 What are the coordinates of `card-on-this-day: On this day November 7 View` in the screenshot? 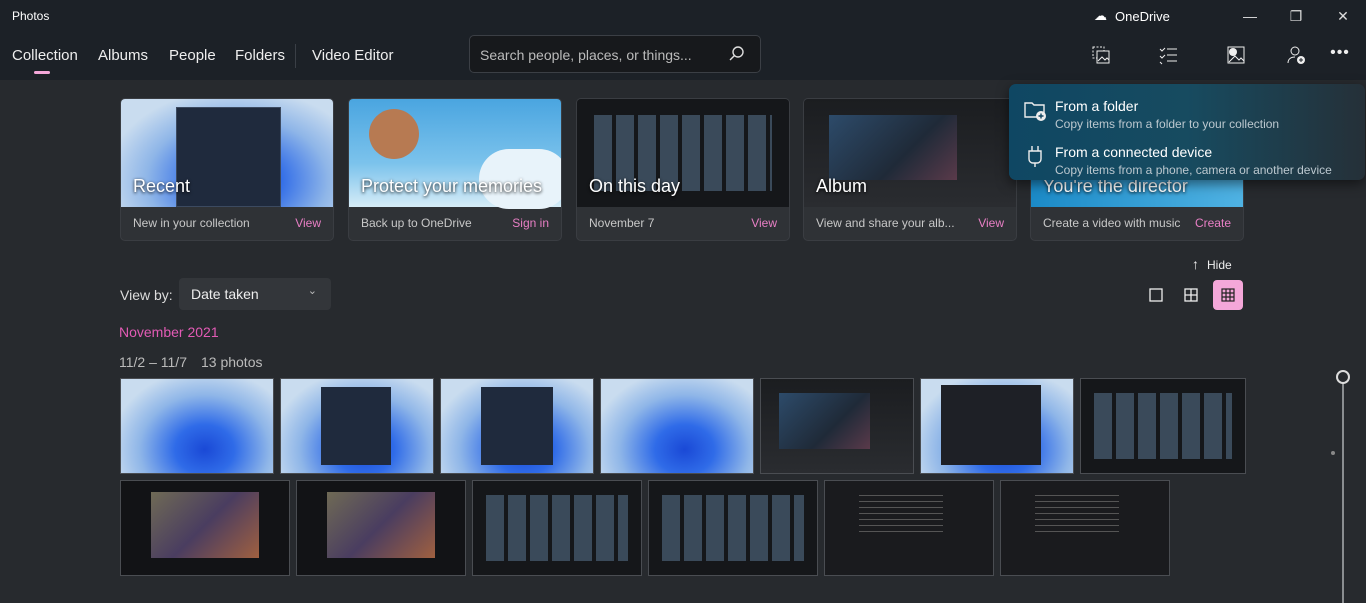 It's located at (683, 169).